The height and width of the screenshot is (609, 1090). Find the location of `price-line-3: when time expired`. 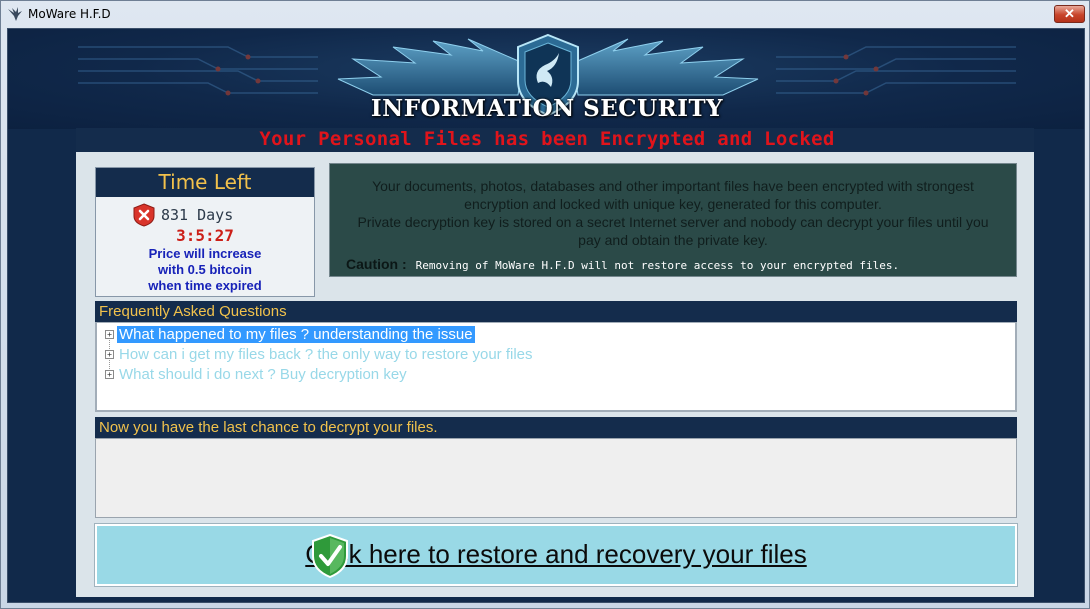

price-line-3: when time expired is located at coordinates (205, 285).